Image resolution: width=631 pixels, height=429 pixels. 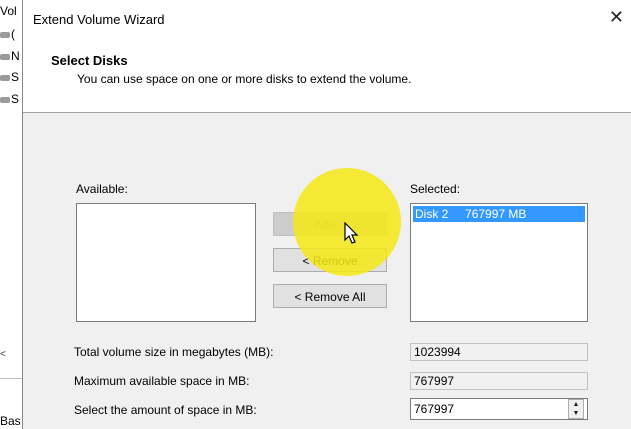 What do you see at coordinates (499, 352) in the screenshot?
I see `total-size-field: 1023994` at bounding box center [499, 352].